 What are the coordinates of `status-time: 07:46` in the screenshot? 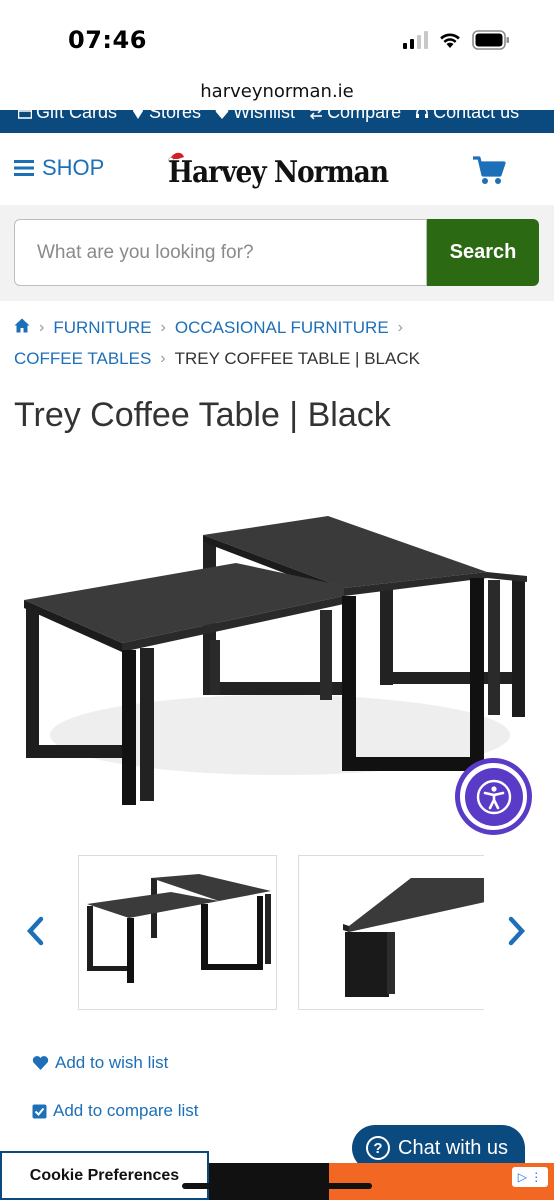 It's located at (107, 40).